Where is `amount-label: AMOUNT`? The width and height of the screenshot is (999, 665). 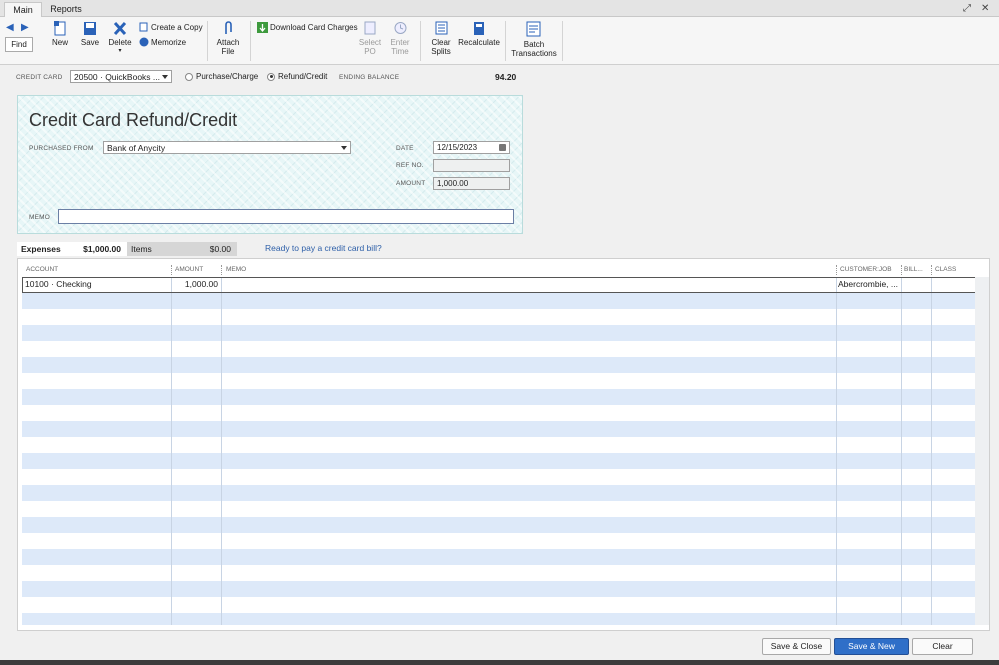 amount-label: AMOUNT is located at coordinates (411, 183).